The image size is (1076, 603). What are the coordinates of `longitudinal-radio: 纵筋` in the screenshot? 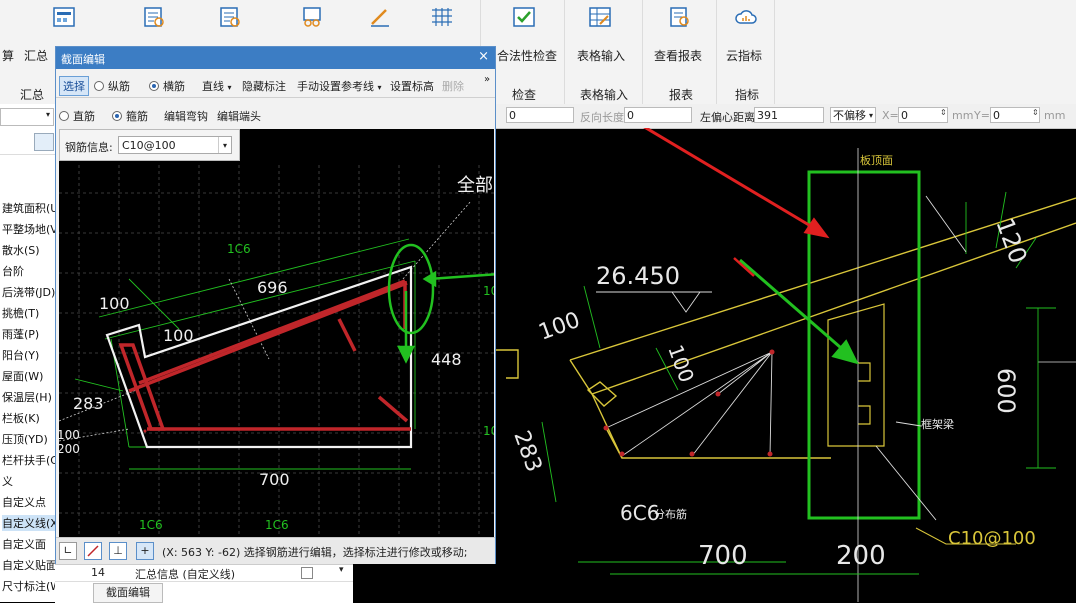 It's located at (112, 86).